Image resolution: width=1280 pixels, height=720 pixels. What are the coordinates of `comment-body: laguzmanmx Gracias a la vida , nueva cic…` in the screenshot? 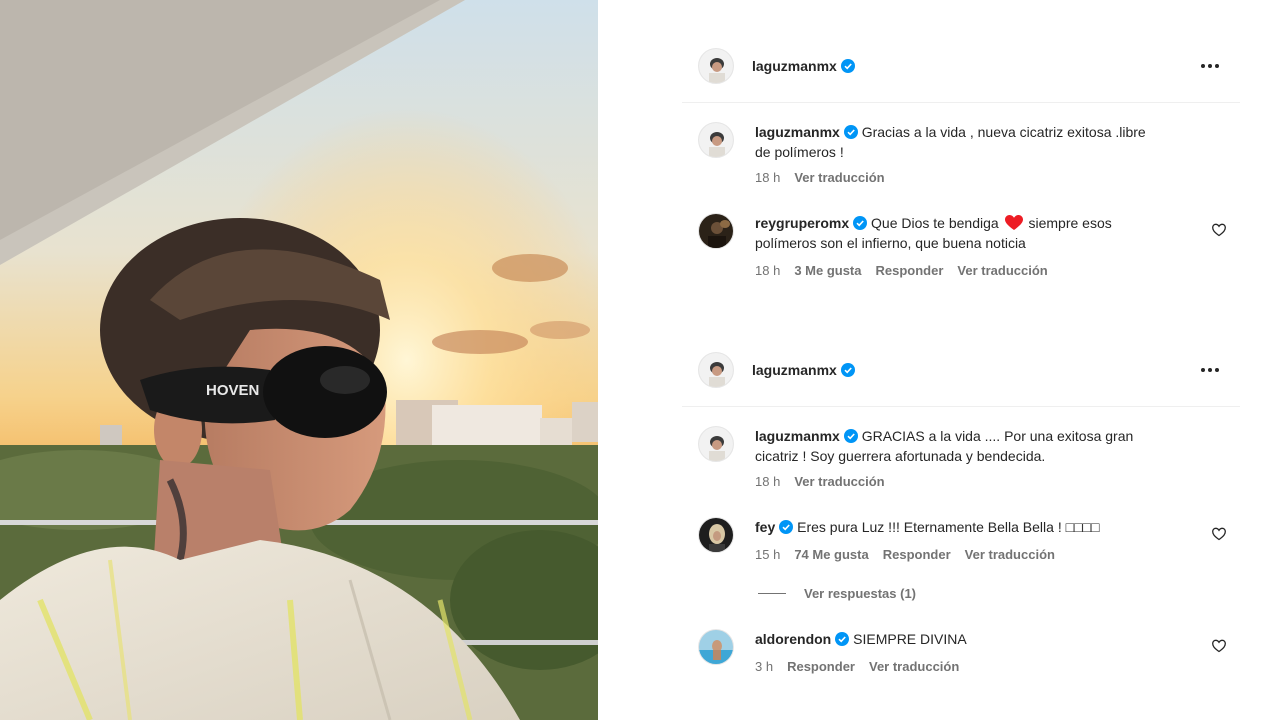 It's located at (955, 142).